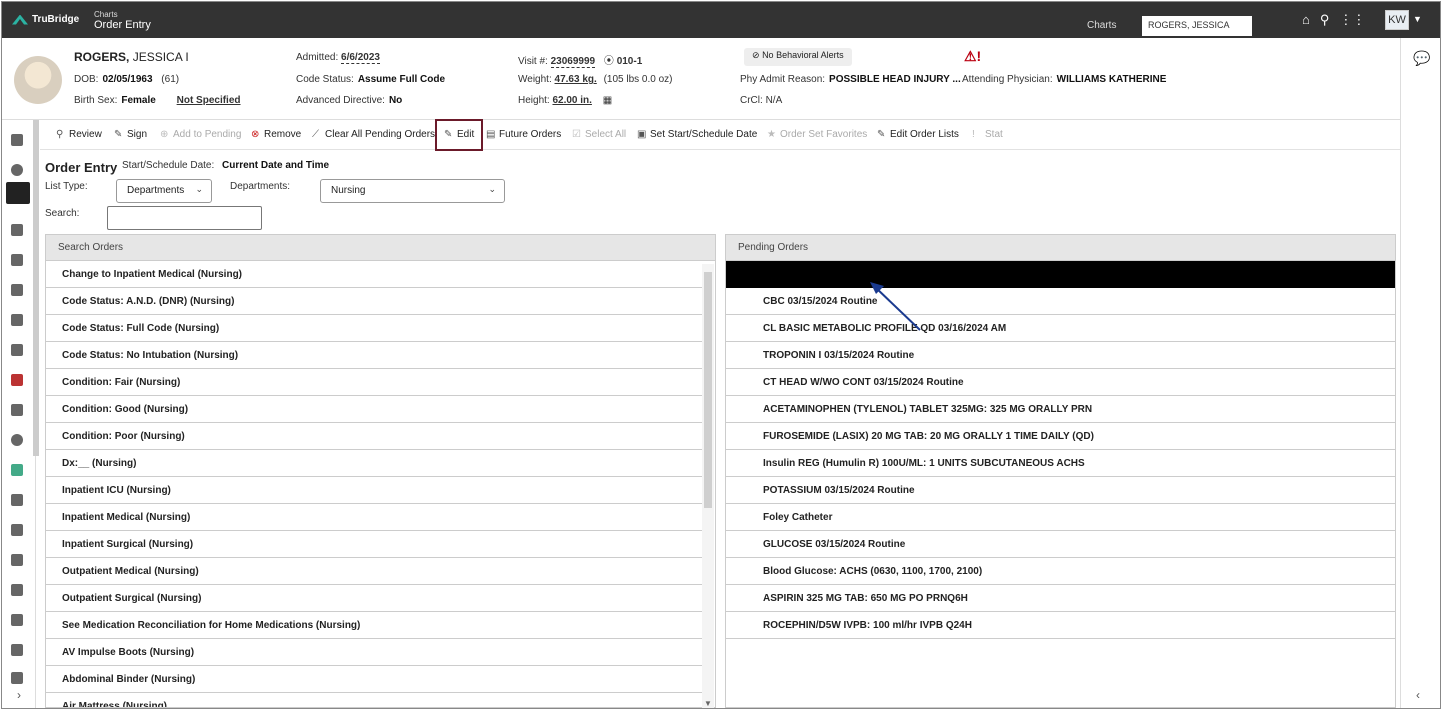  What do you see at coordinates (708, 703) in the screenshot?
I see `scroll-down-icon: ▼` at bounding box center [708, 703].